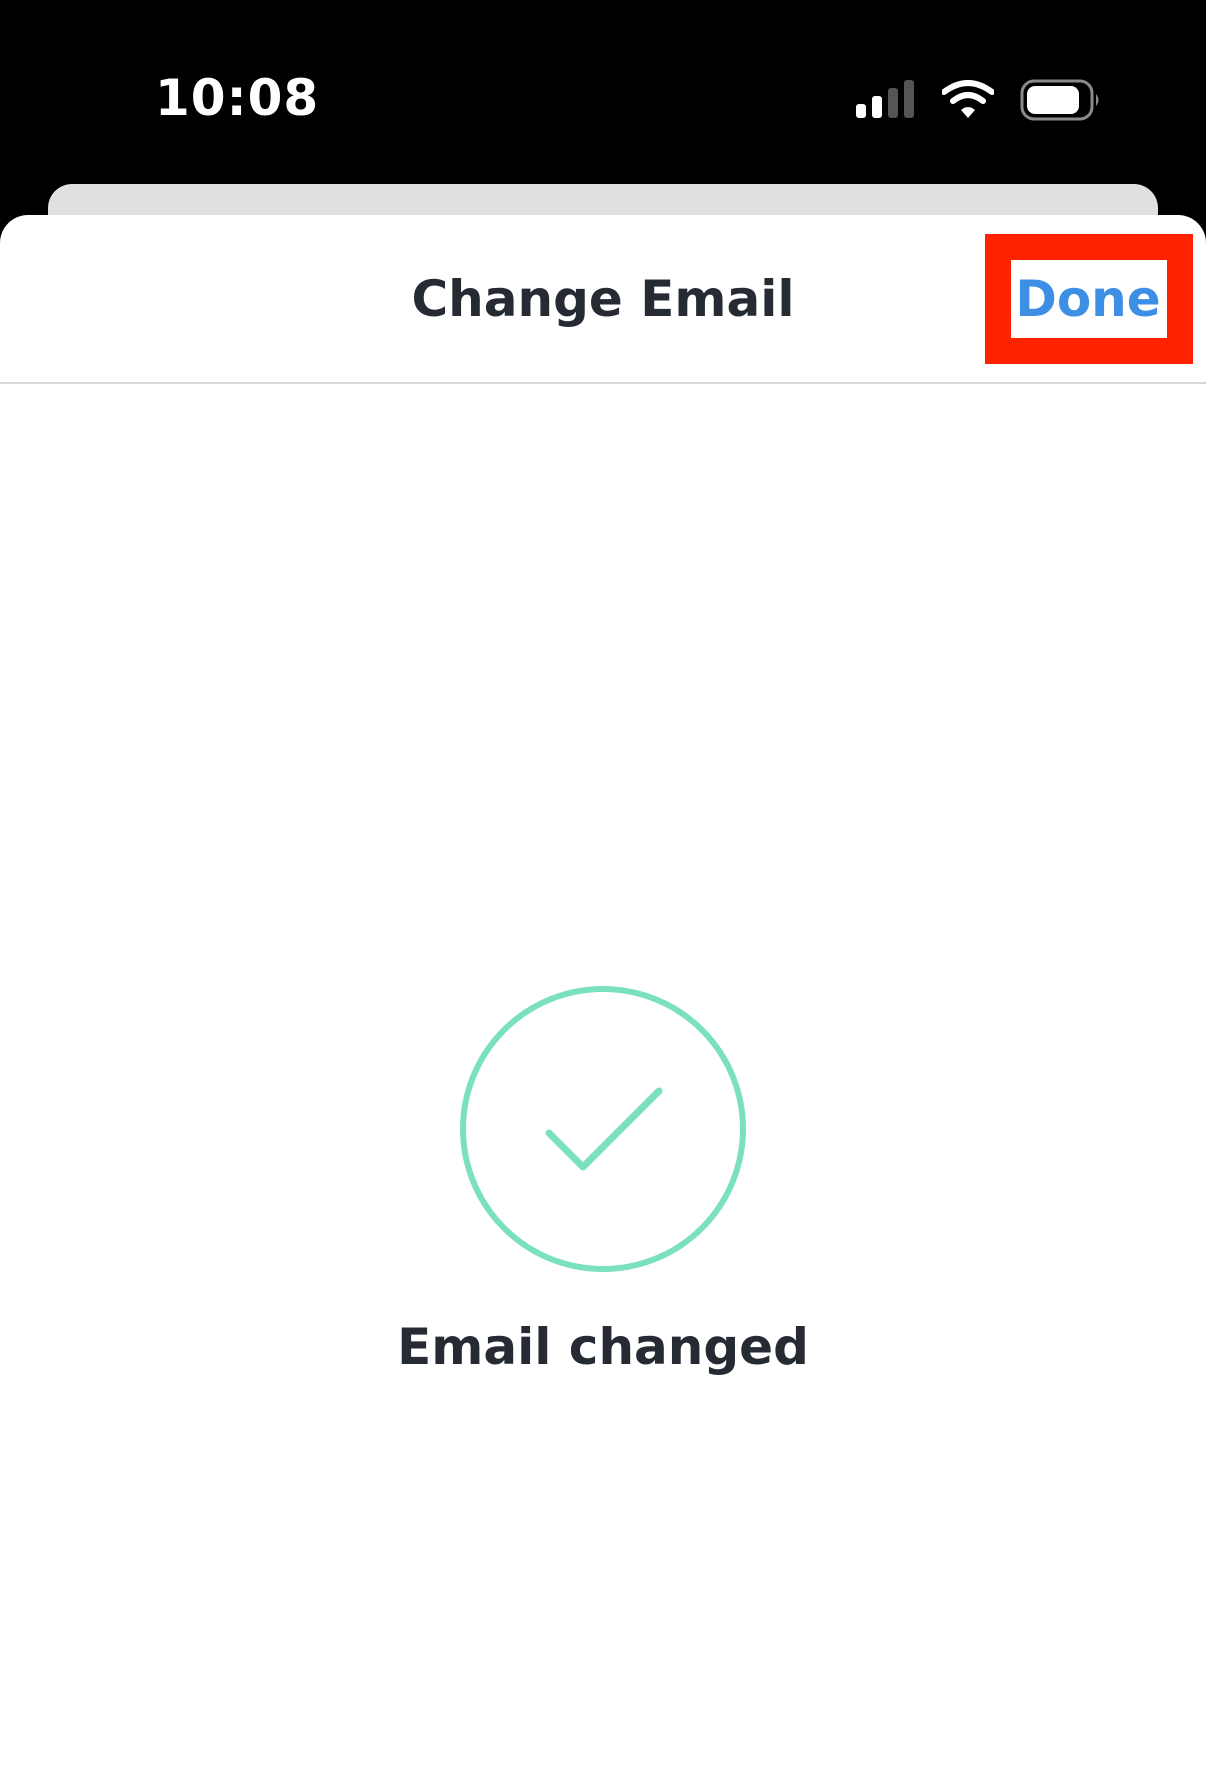 The image size is (1206, 1773). Describe the element at coordinates (885, 99) in the screenshot. I see `cellular-signal-icon` at that location.